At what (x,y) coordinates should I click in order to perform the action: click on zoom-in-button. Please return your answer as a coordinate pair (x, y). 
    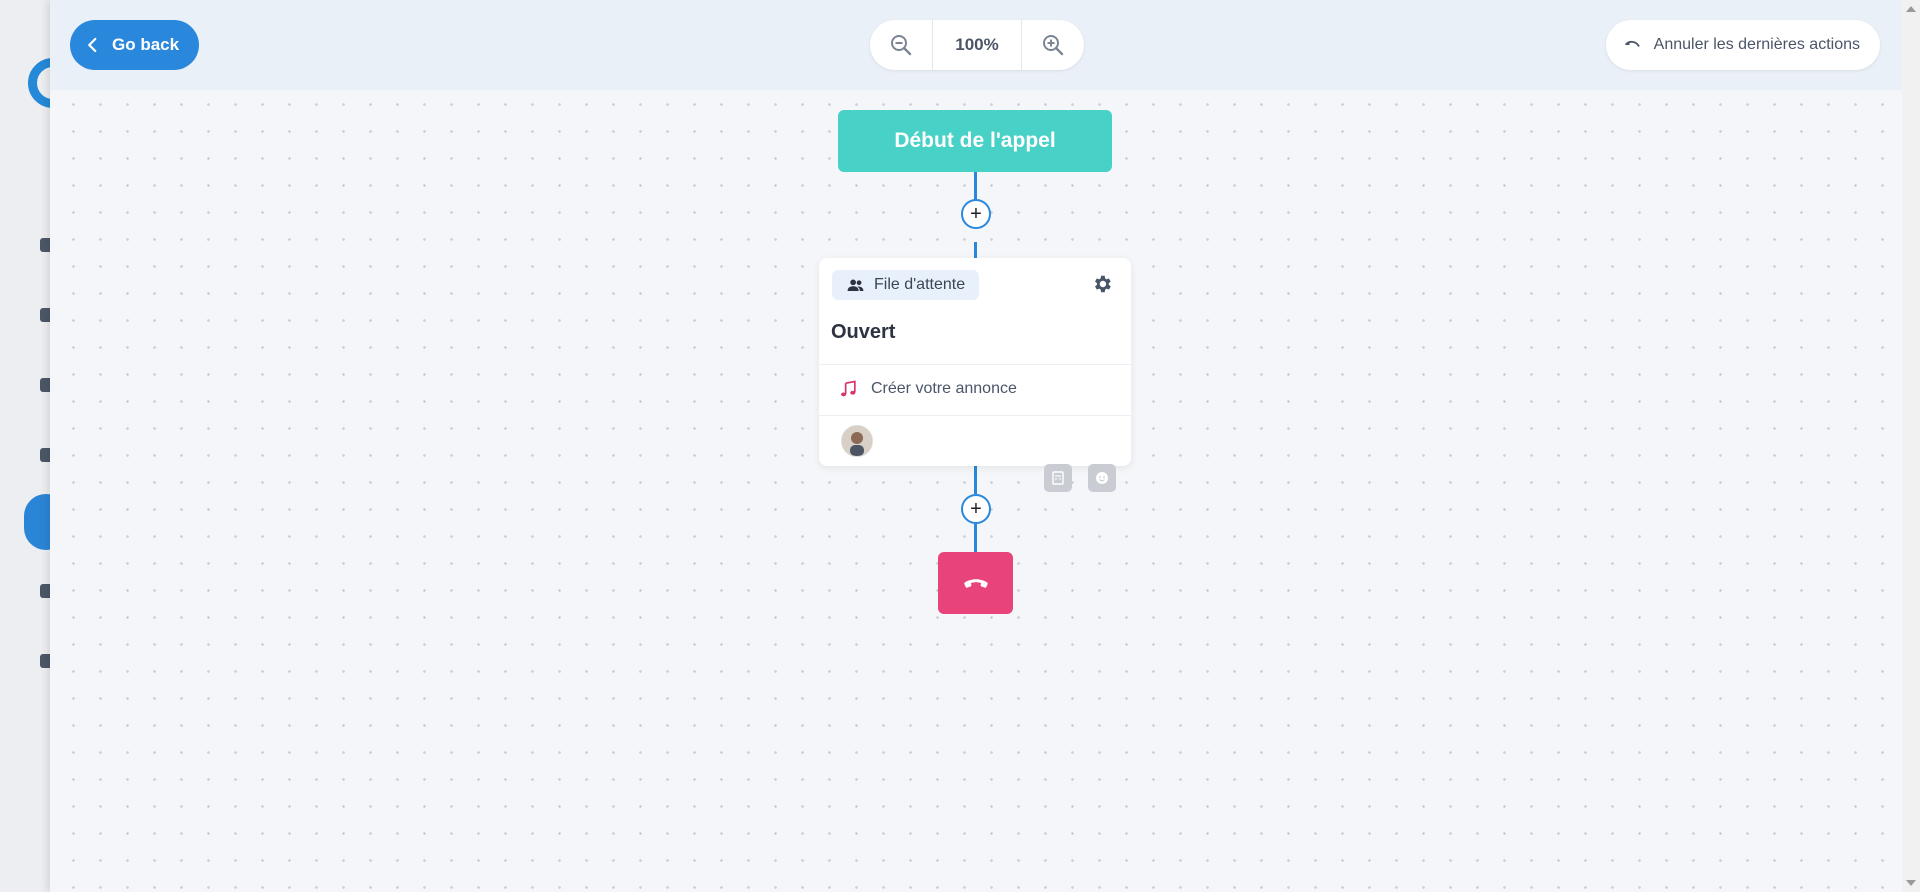
    Looking at the image, I should click on (1053, 45).